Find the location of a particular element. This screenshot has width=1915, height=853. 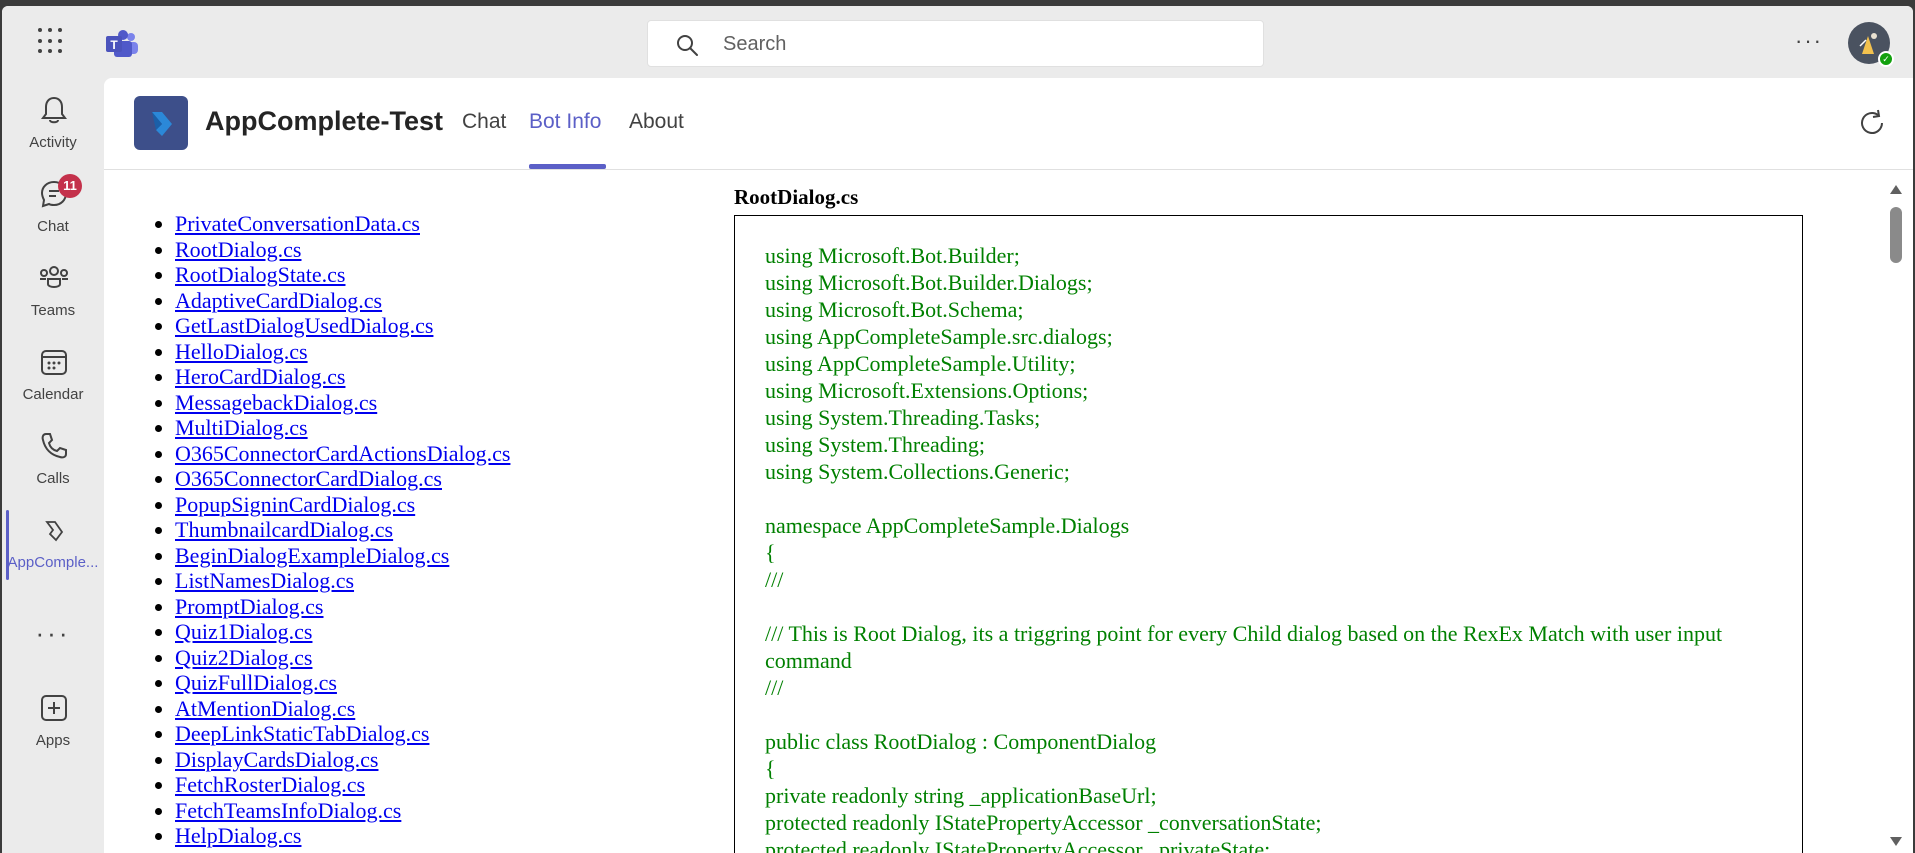

rail-more-apps-button: ··· is located at coordinates (53, 633).